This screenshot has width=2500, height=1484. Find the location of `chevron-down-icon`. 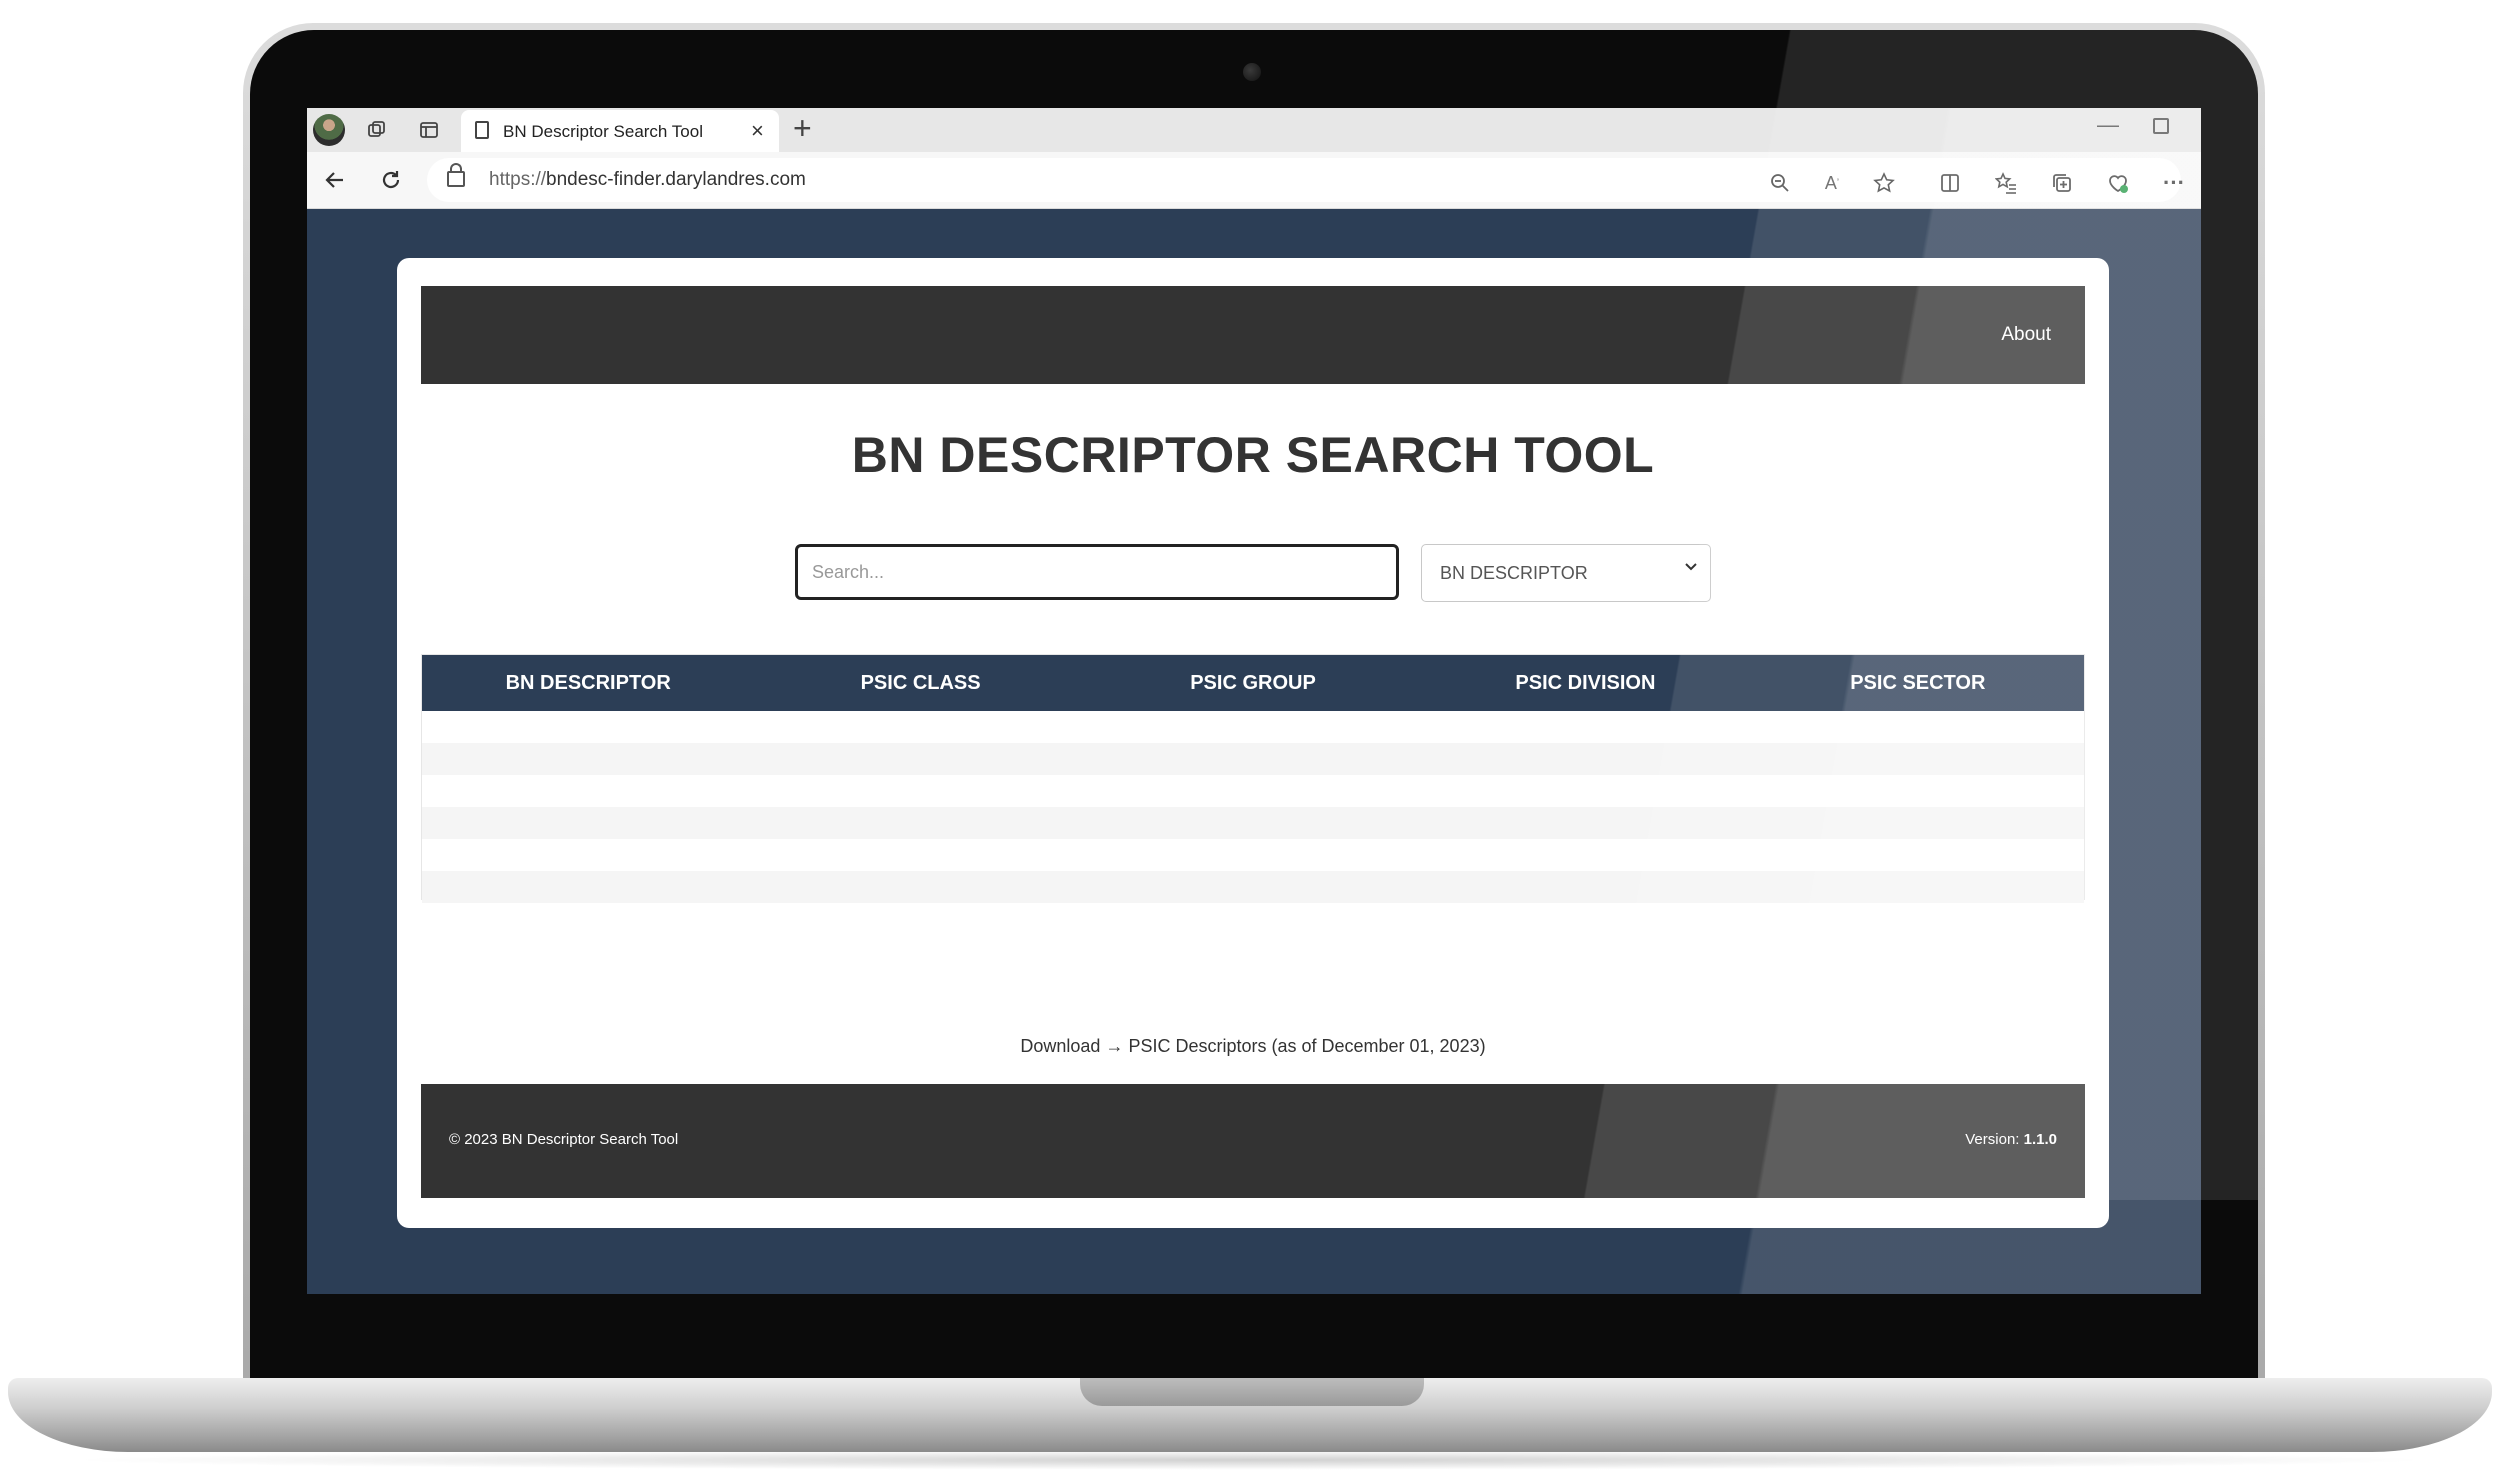

chevron-down-icon is located at coordinates (1691, 569).